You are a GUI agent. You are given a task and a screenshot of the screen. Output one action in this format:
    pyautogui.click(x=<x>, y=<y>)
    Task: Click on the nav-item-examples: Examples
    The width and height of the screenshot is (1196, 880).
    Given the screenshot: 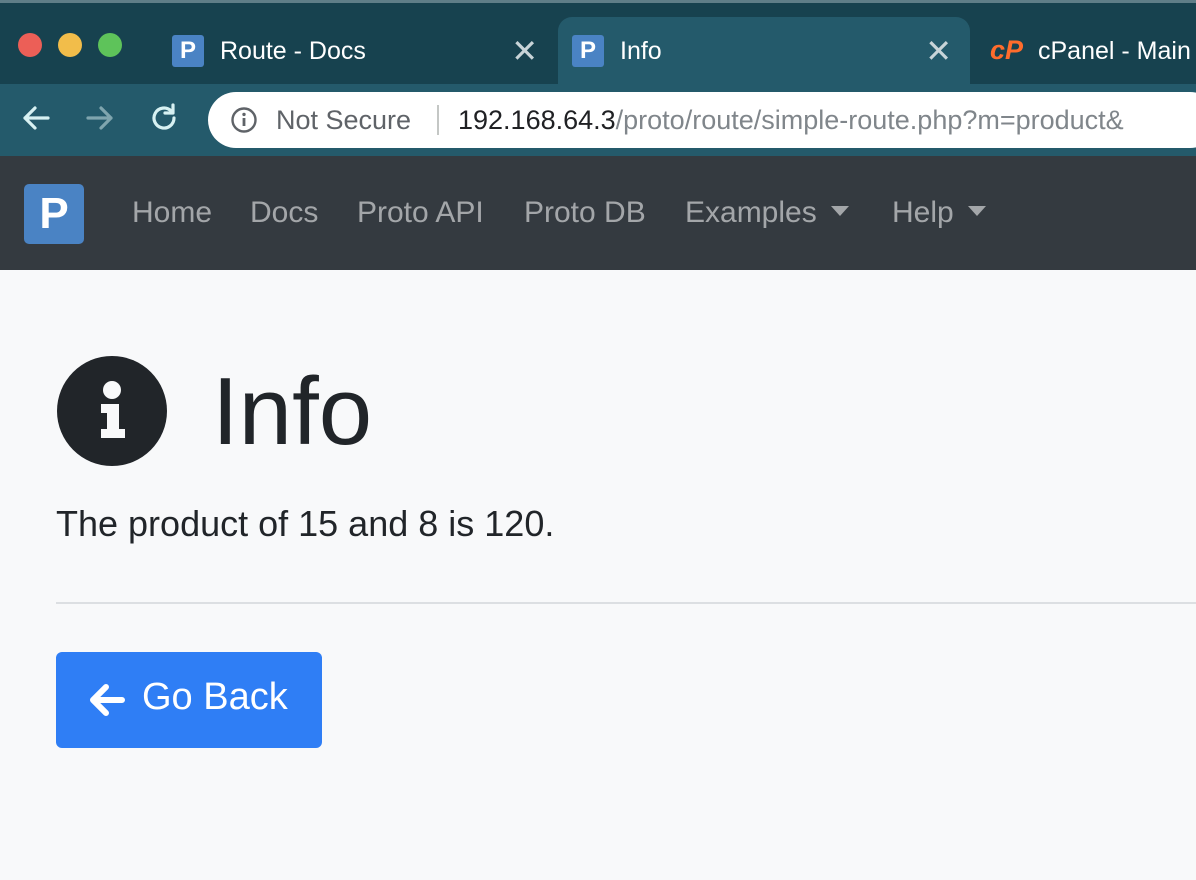 What is the action you would take?
    pyautogui.click(x=767, y=213)
    